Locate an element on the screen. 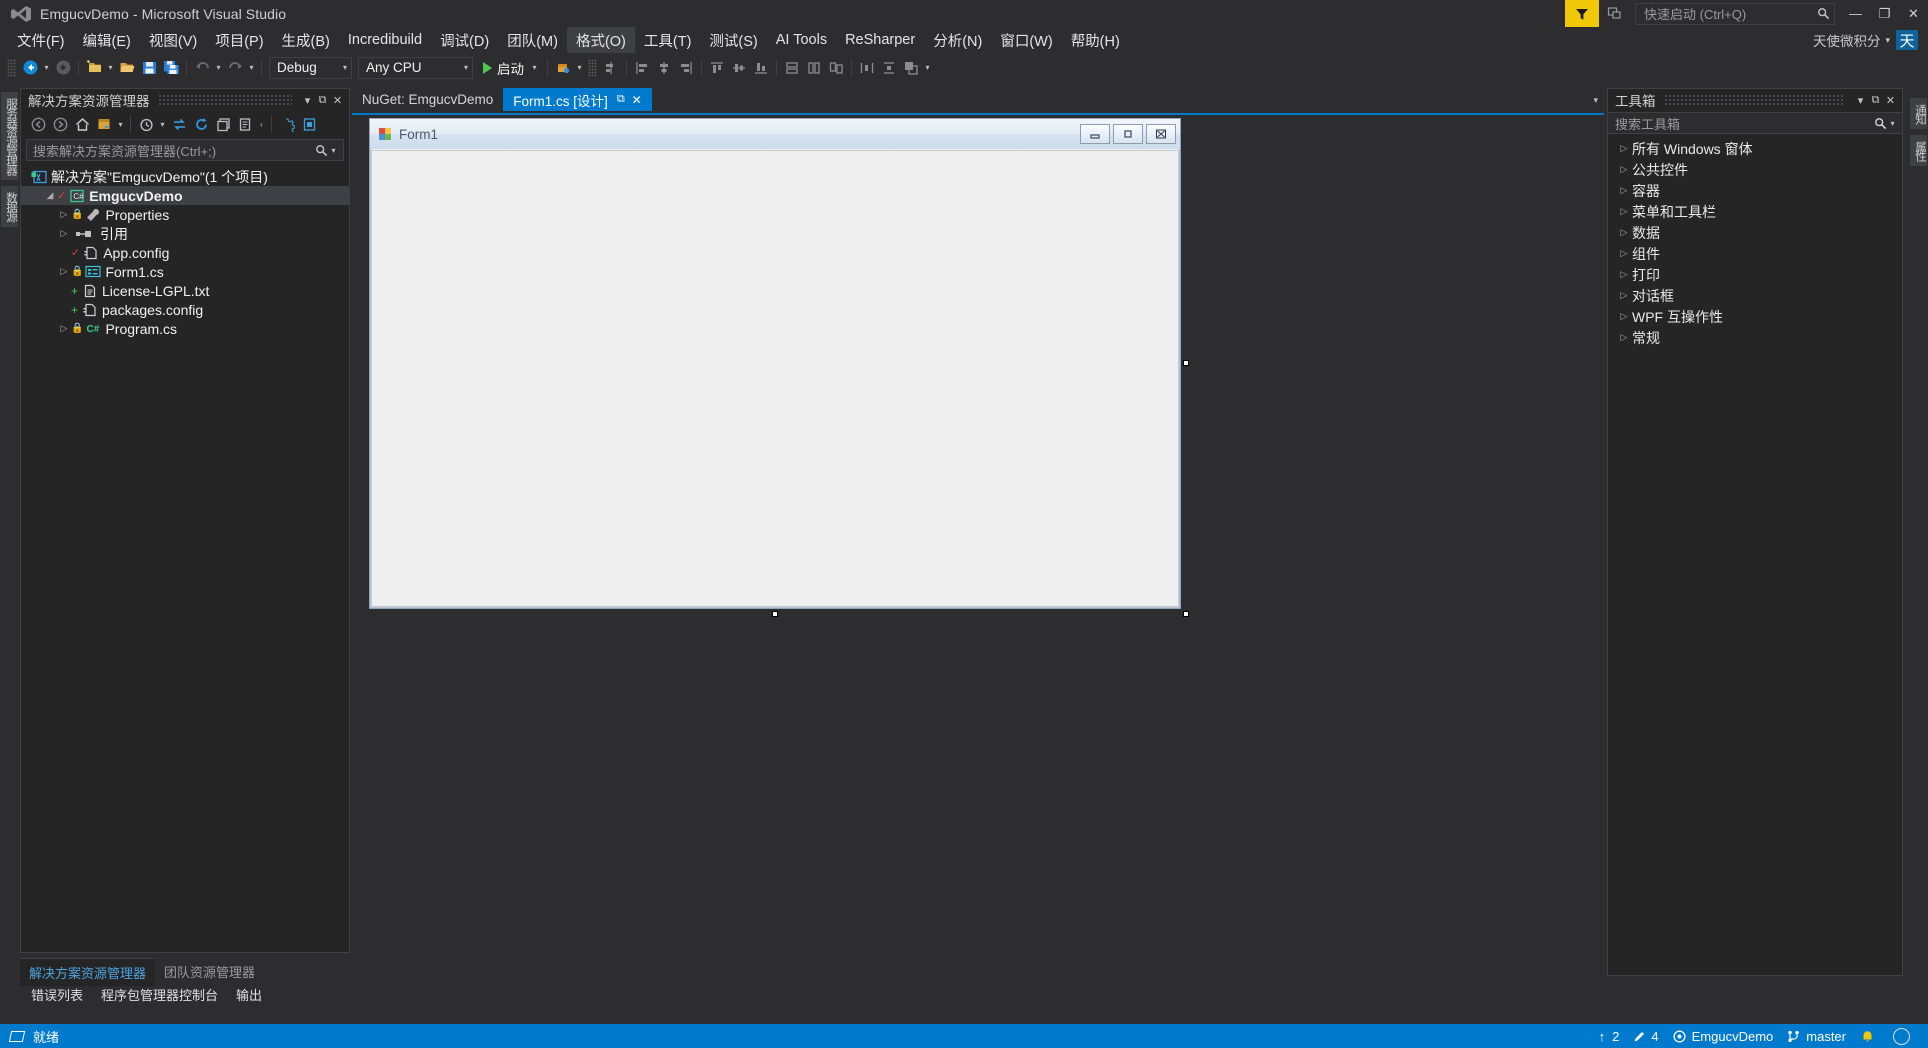  switch-views-icon is located at coordinates (104, 124).